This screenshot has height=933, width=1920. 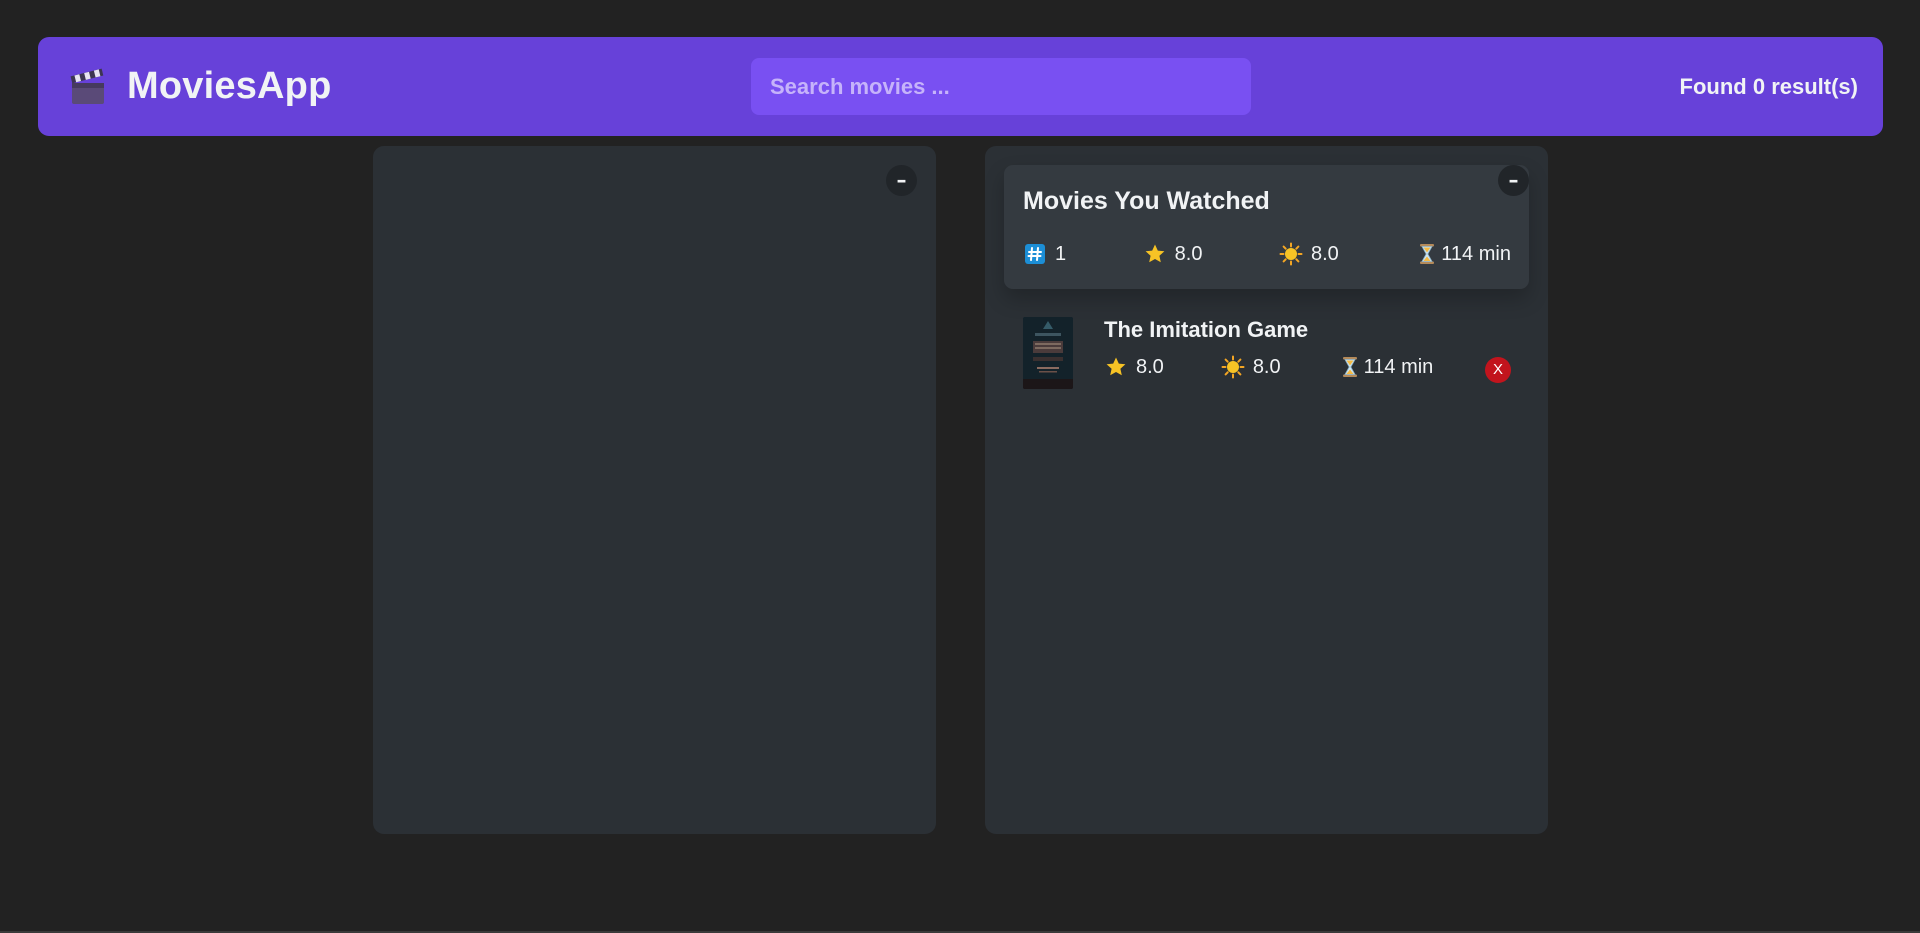 I want to click on delete-movie-button: X, so click(x=1498, y=370).